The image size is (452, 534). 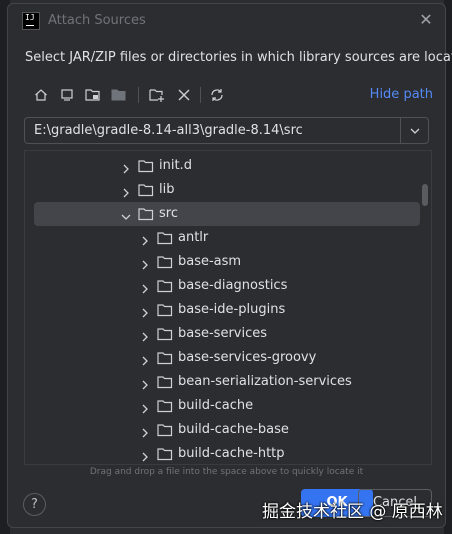 I want to click on tree-row: bean-serialization-services, so click(x=223, y=382).